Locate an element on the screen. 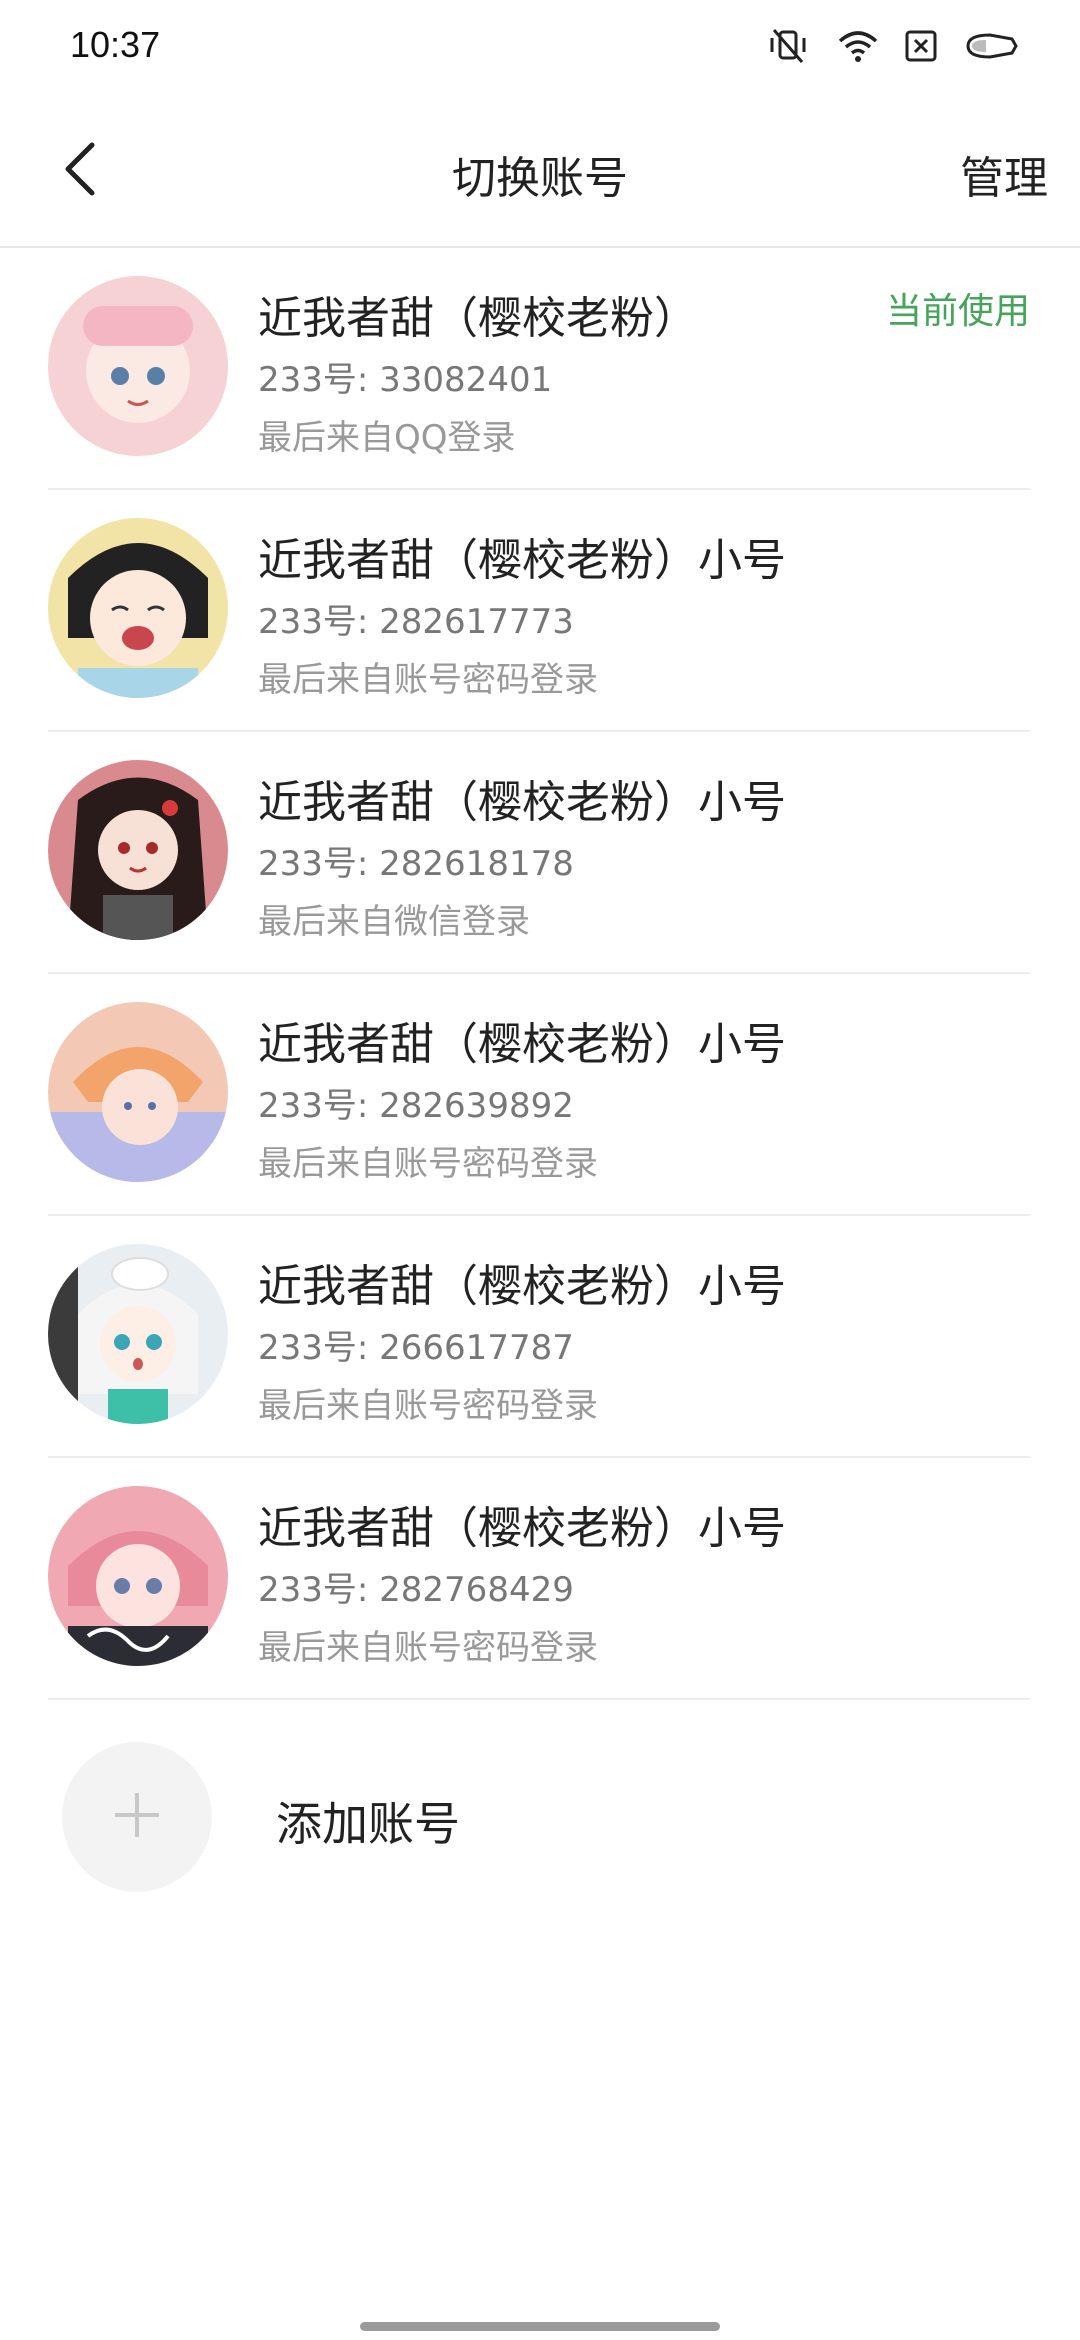 This screenshot has width=1080, height=2340. account-row: 近我者甜（樱校老粉） 233号: 33082401 最后来自QQ登录 当前使用 is located at coordinates (539, 369).